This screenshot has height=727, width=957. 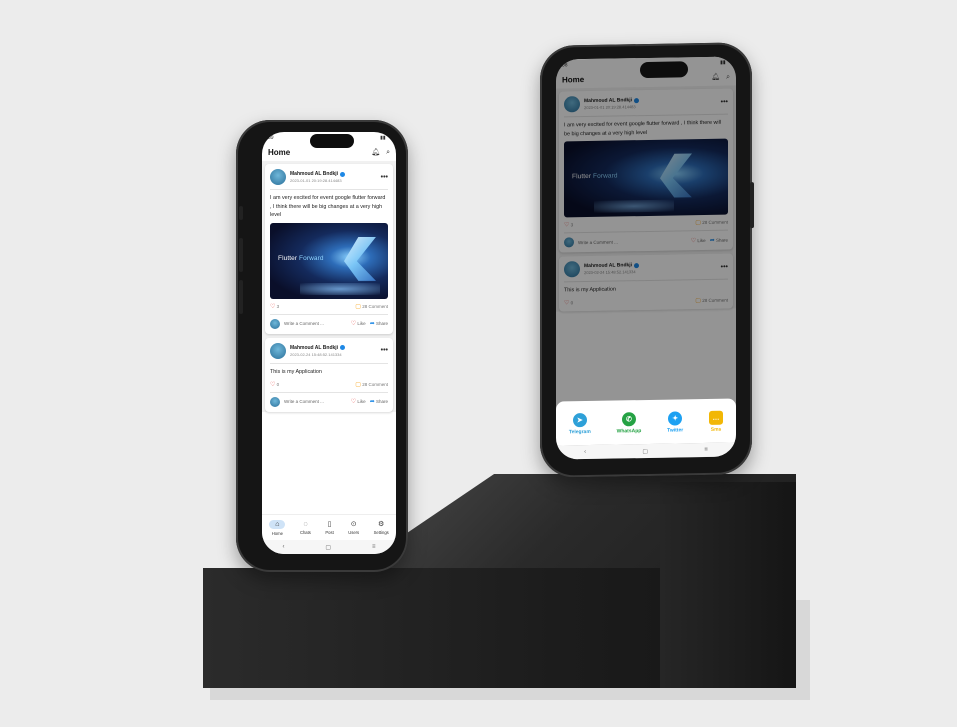 I want to click on share-whatsapp: ✆ WhatsApp, so click(x=629, y=423).